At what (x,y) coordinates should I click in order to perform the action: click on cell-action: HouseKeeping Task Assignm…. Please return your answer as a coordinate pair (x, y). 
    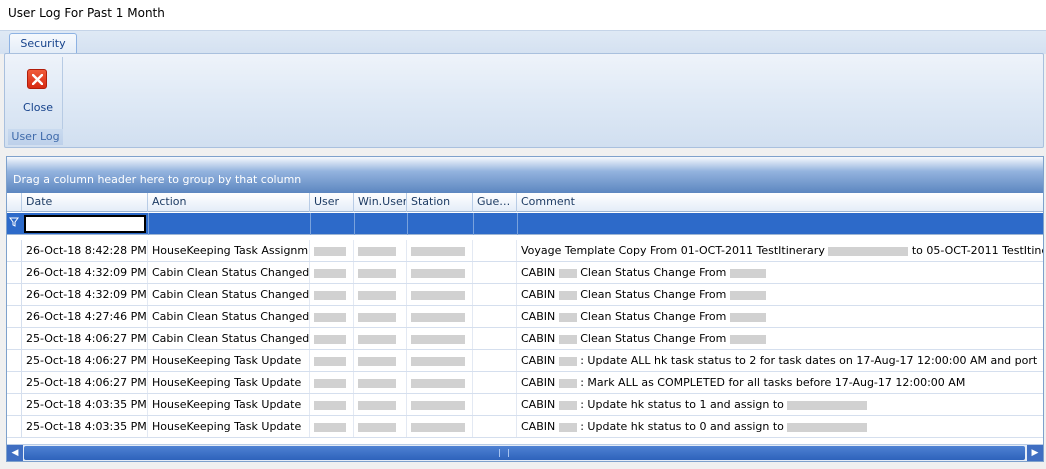
    Looking at the image, I should click on (229, 250).